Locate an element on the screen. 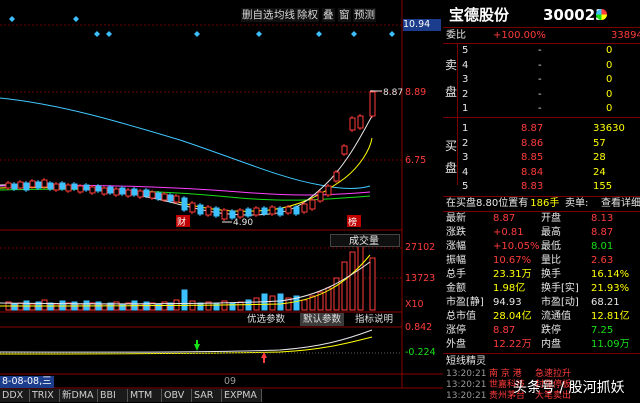 The height and width of the screenshot is (403, 640). indicator-help-button: 指标说明 is located at coordinates (374, 319).